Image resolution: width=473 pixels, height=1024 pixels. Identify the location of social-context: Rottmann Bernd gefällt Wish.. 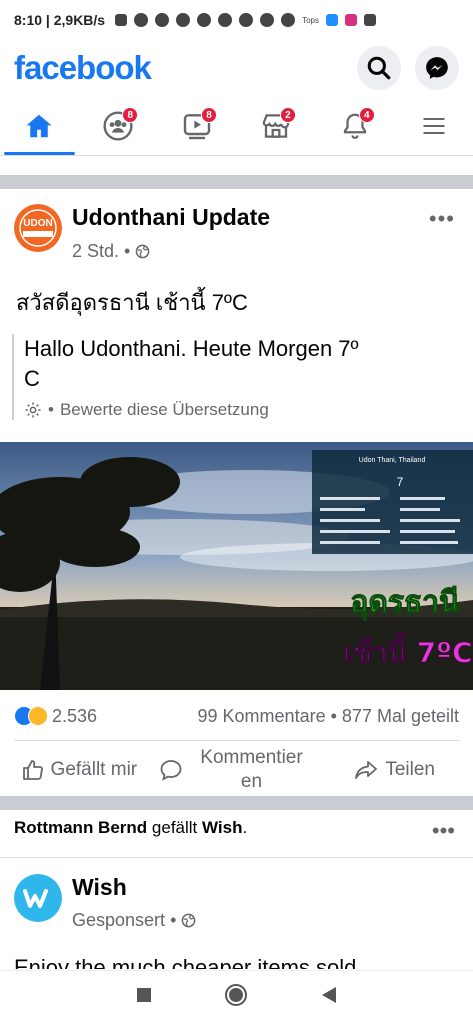
(131, 827).